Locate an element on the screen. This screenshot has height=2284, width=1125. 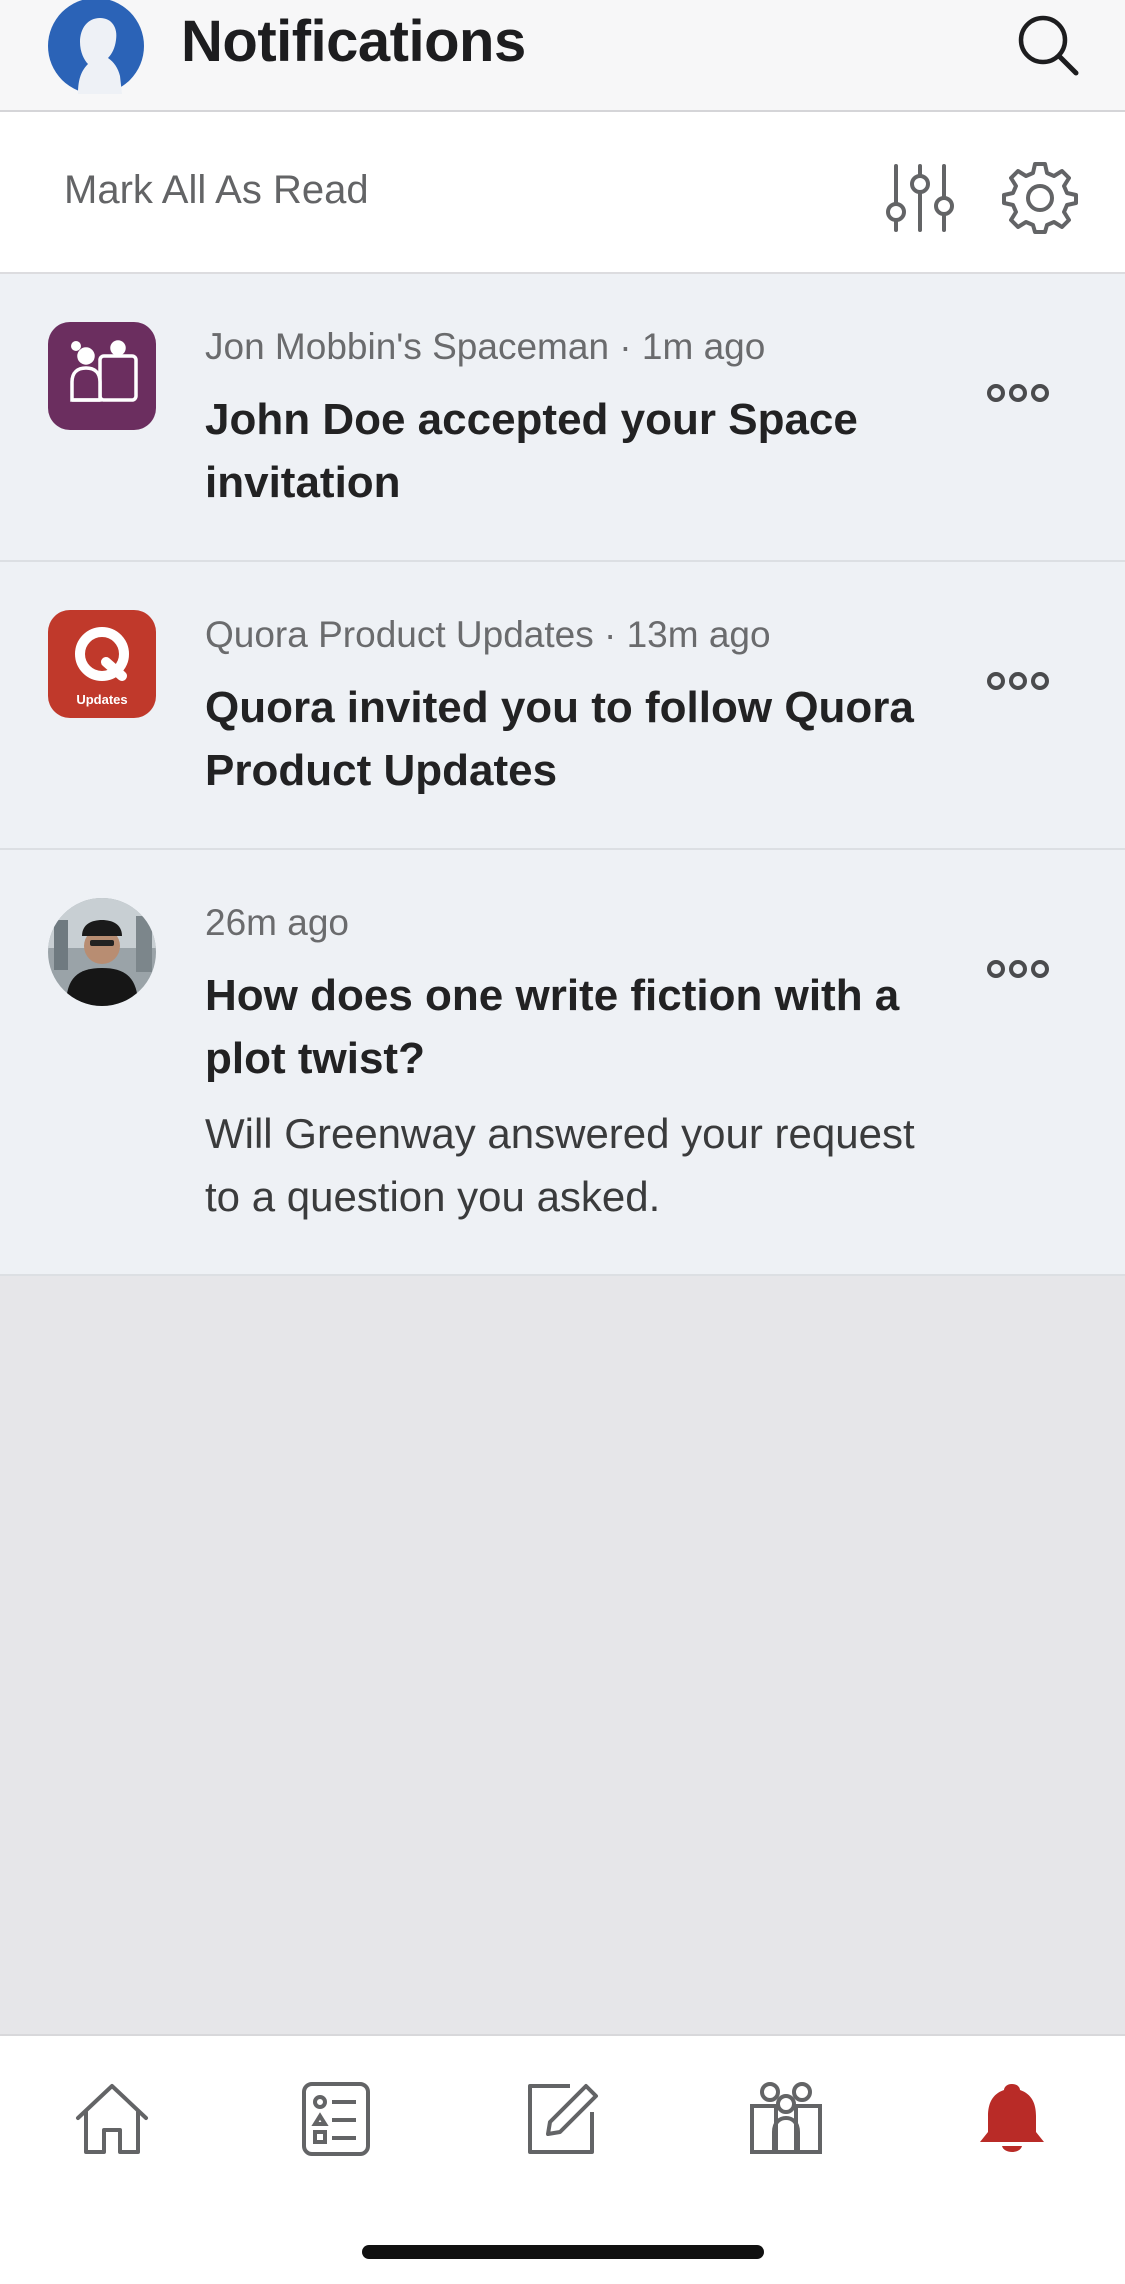
page-title: Notifications is located at coordinates (353, 41).